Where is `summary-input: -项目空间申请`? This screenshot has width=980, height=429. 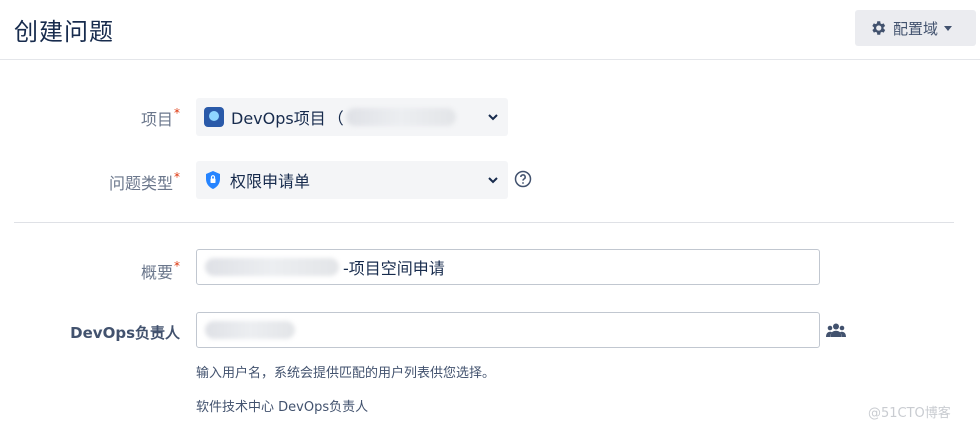 summary-input: -项目空间申请 is located at coordinates (508, 267).